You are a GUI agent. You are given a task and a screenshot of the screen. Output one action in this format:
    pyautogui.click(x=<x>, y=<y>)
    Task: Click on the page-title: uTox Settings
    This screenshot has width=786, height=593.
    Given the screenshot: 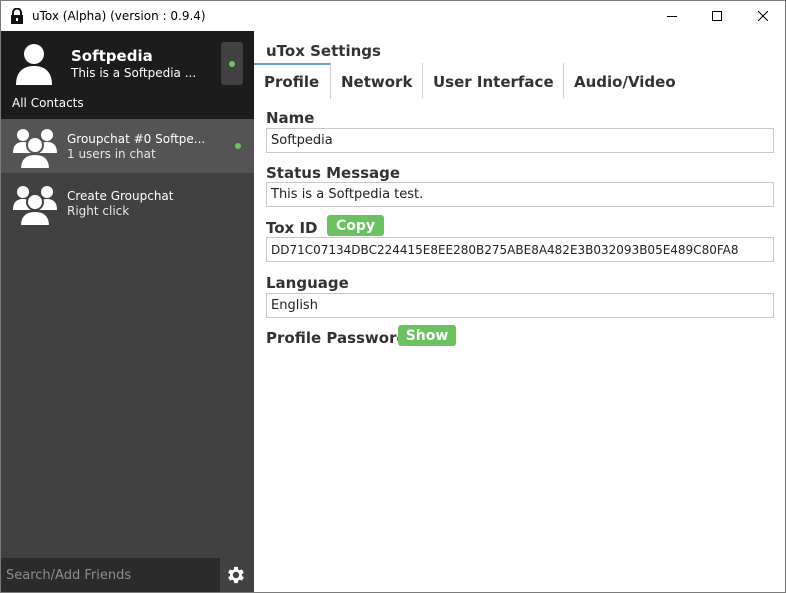 What is the action you would take?
    pyautogui.click(x=323, y=51)
    